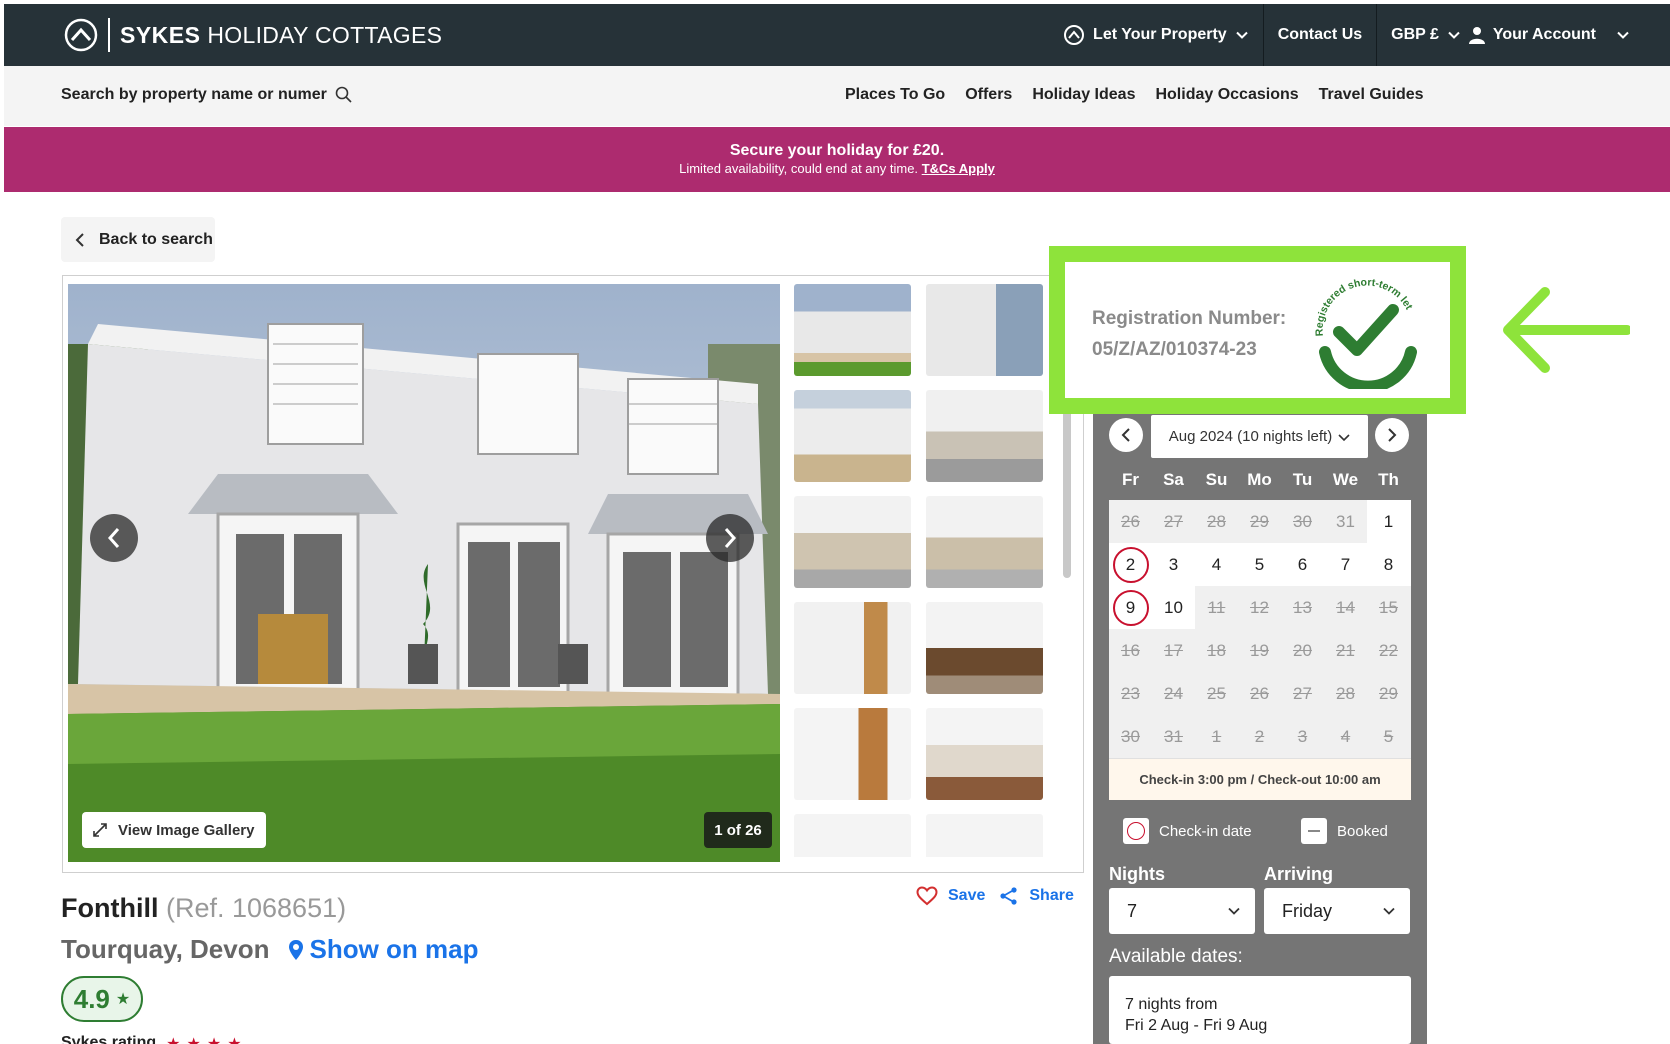 This screenshot has height=1044, width=1670. What do you see at coordinates (1362, 831) in the screenshot?
I see `legend-booked-label: Booked` at bounding box center [1362, 831].